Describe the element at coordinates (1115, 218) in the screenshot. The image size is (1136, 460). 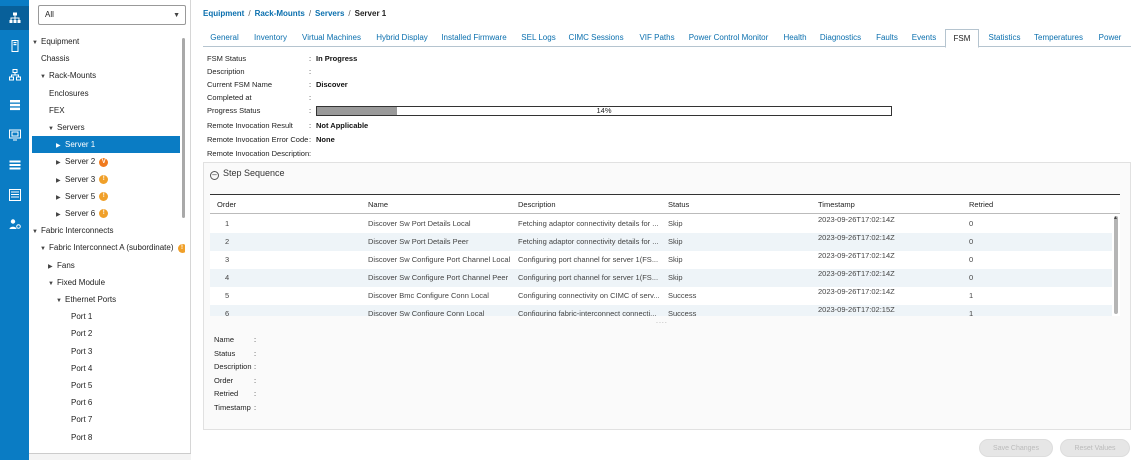
I see `scroll-up-arrow-icon: ▲` at that location.